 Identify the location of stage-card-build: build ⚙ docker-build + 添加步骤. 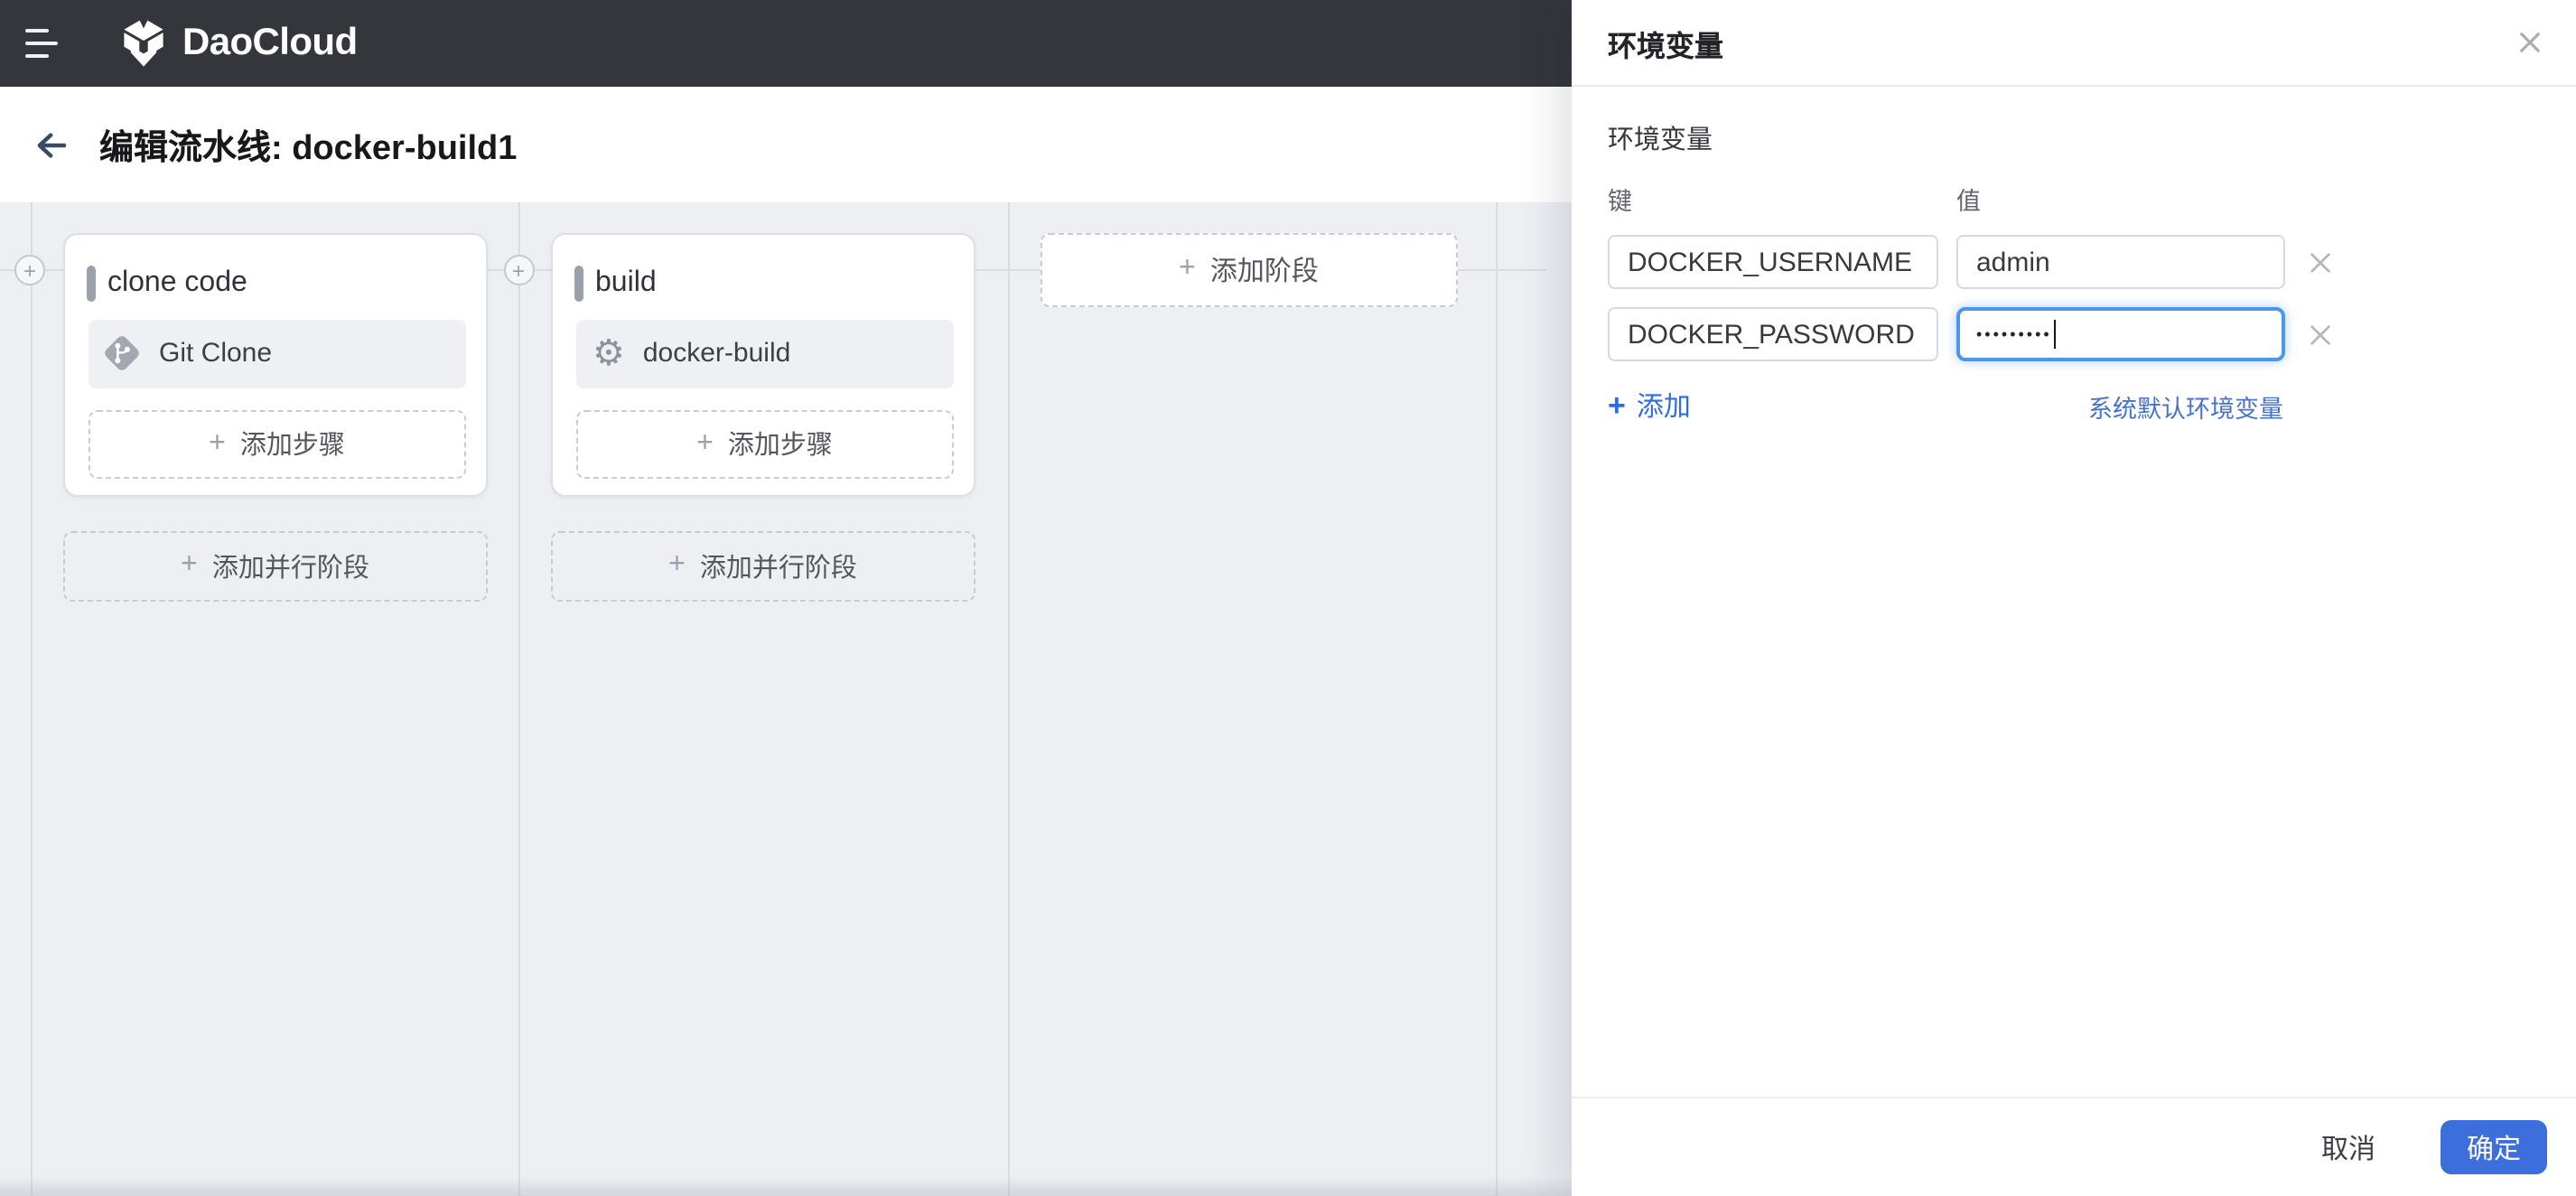
(763, 364).